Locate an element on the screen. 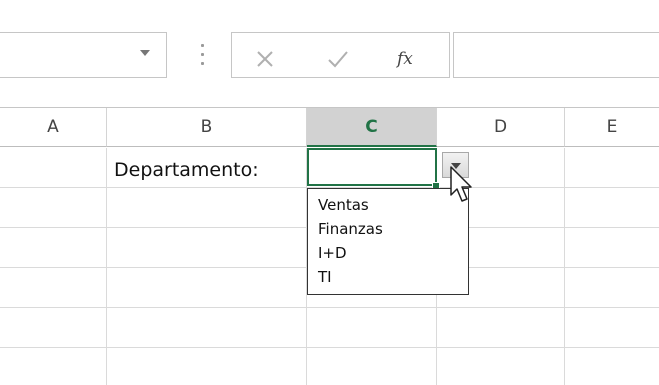  selected-cell-c is located at coordinates (372, 167).